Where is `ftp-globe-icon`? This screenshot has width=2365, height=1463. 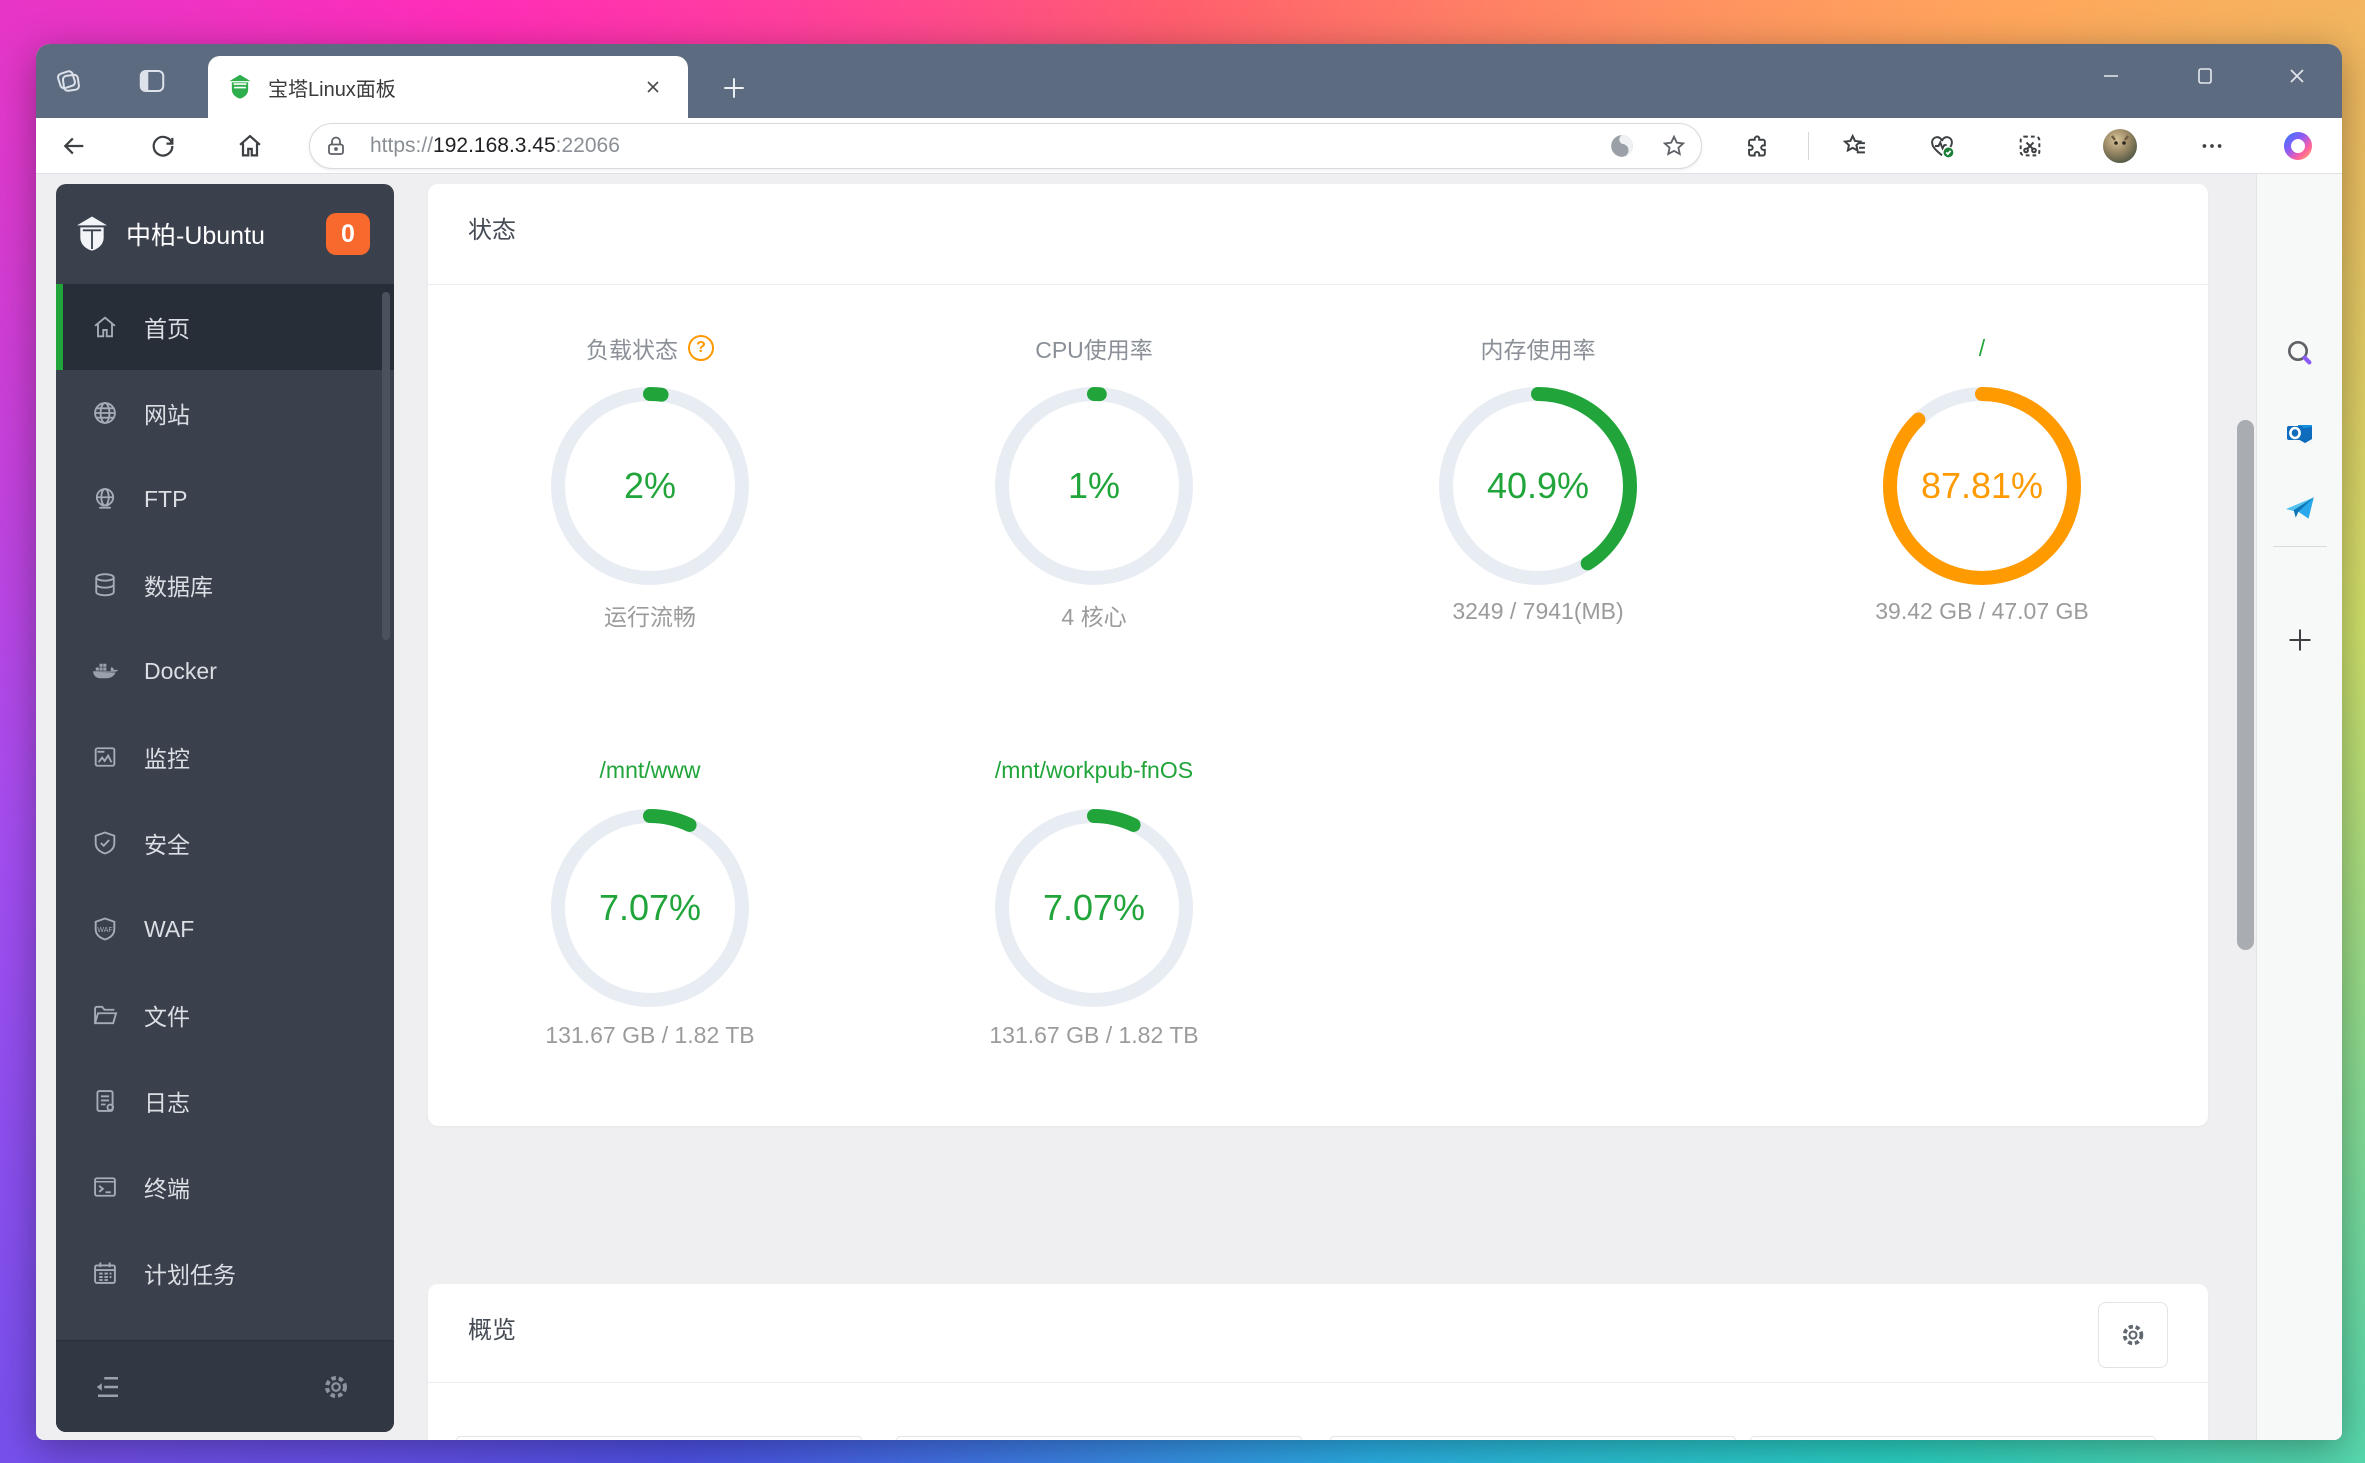
ftp-globe-icon is located at coordinates (105, 499).